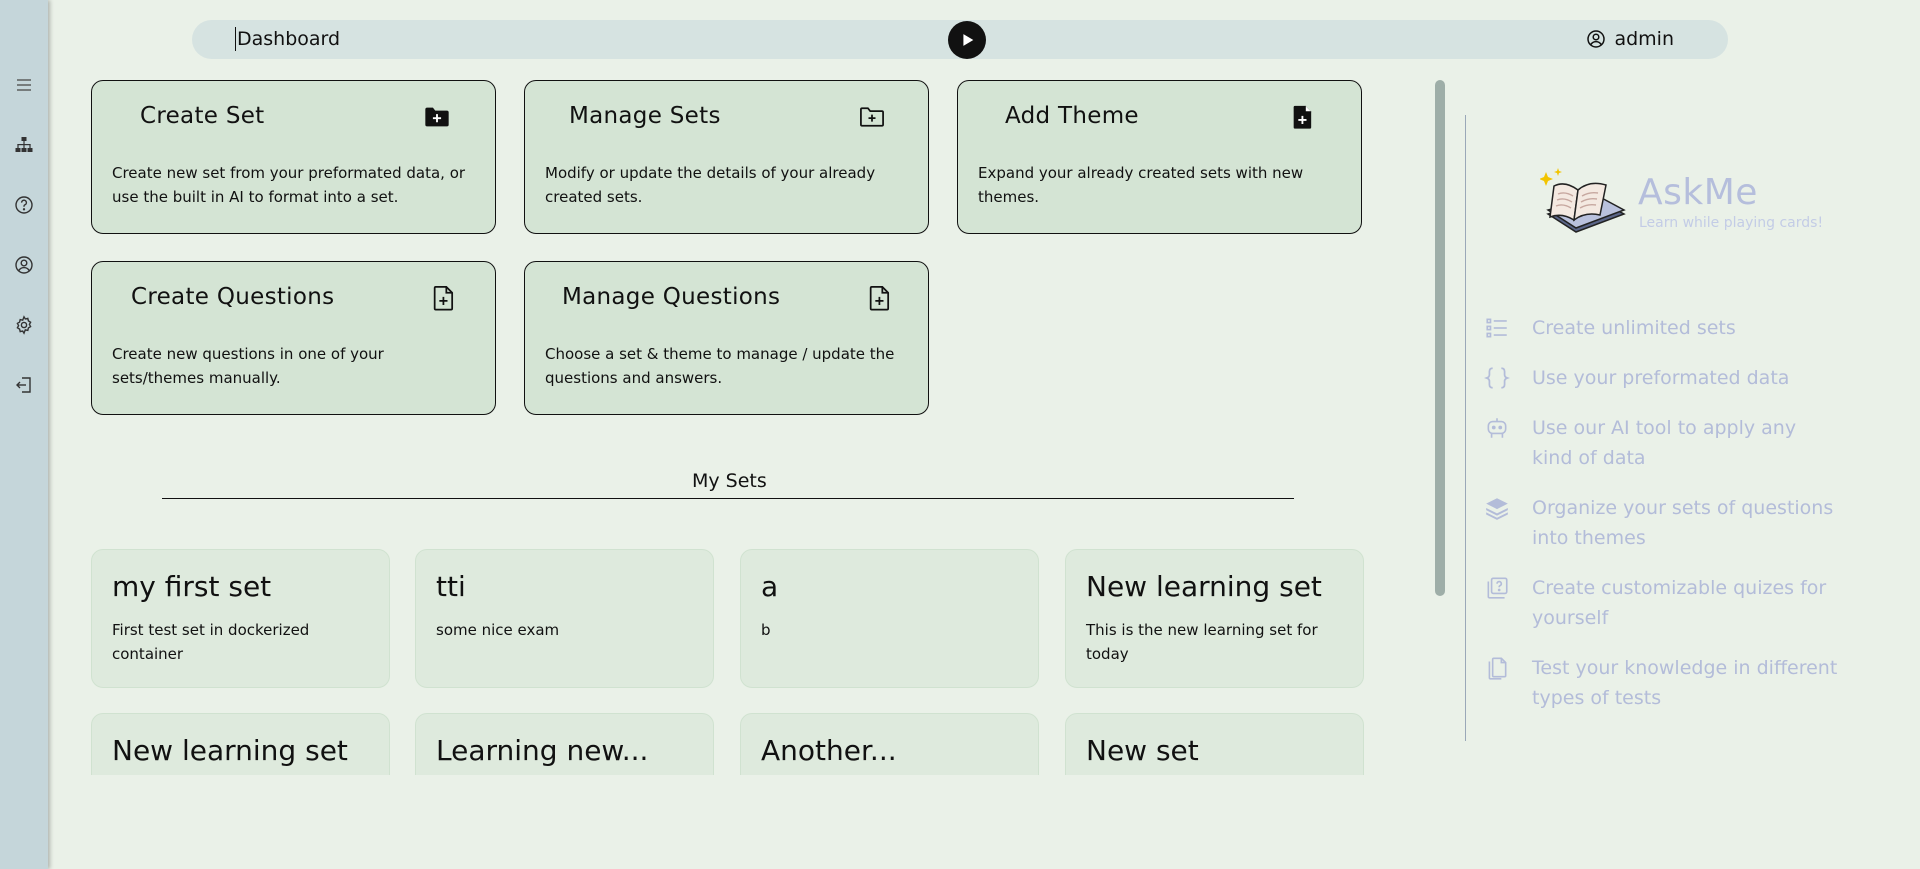  What do you see at coordinates (24, 145) in the screenshot?
I see `sitemap-icon` at bounding box center [24, 145].